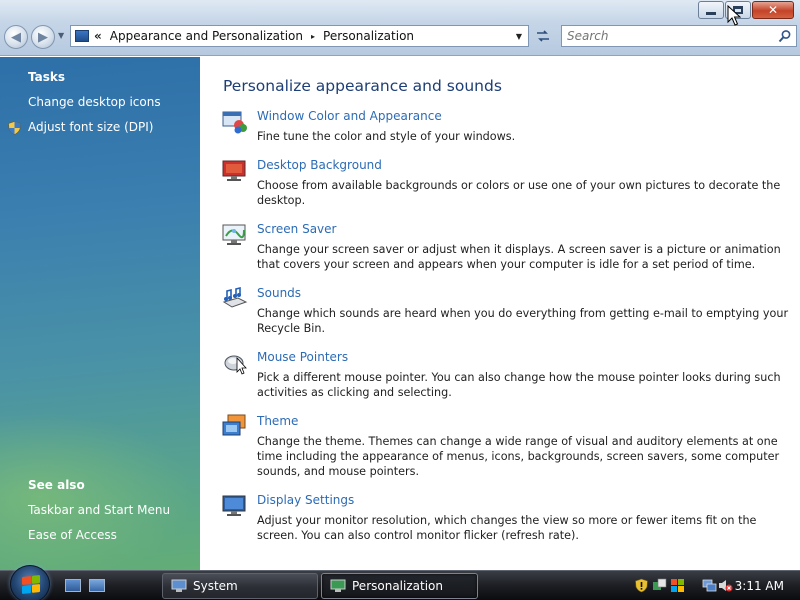  Describe the element at coordinates (14, 128) in the screenshot. I see `shield-icon` at that location.